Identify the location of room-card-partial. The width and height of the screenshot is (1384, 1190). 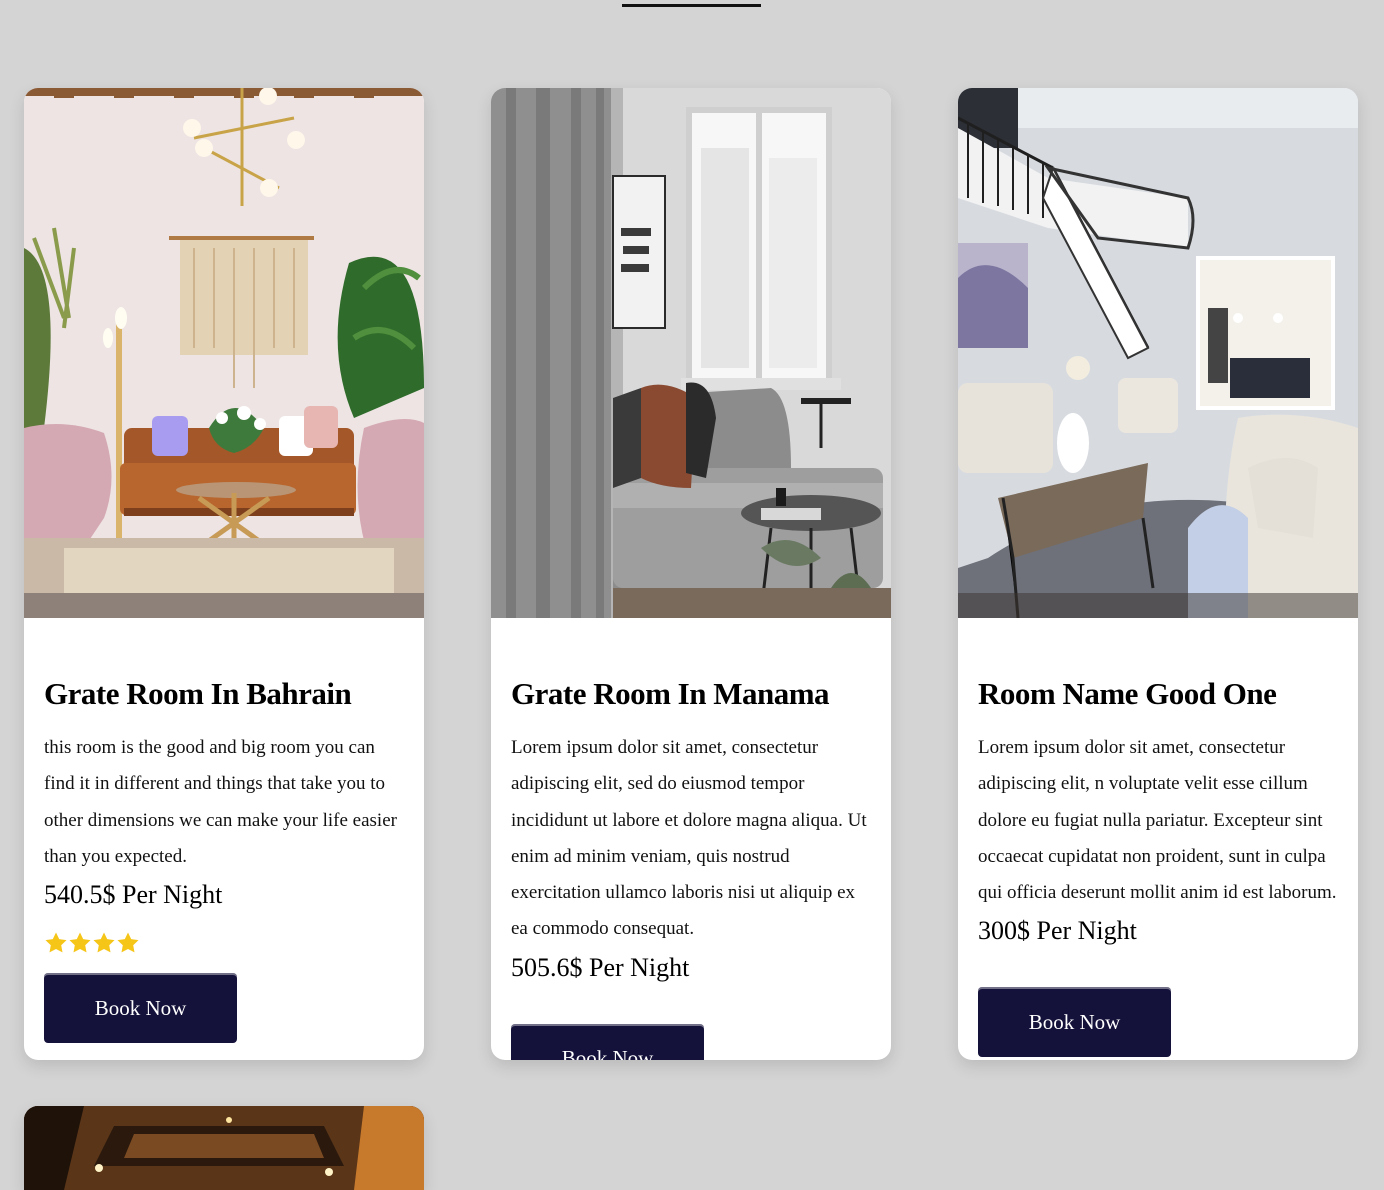
(224, 1148).